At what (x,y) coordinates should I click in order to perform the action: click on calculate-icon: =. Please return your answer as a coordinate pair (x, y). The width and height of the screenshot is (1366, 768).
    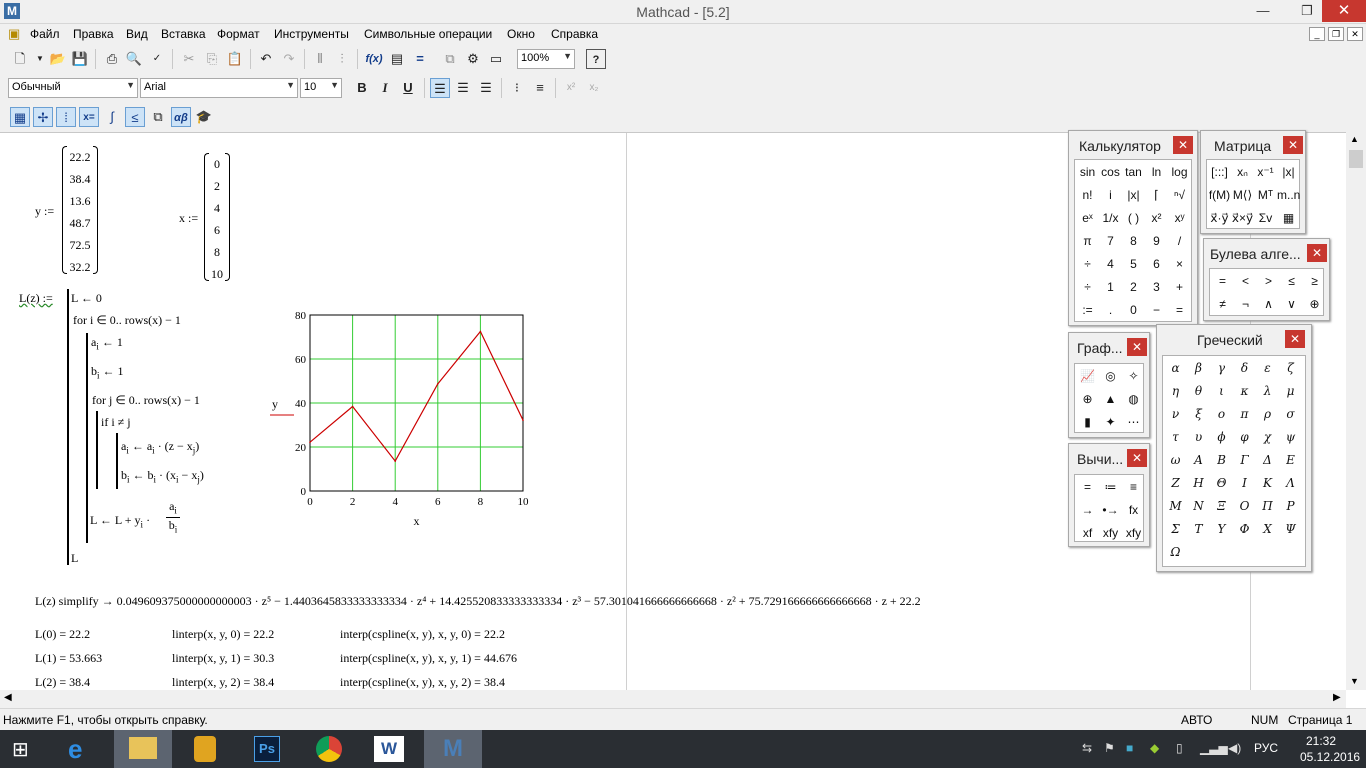
    Looking at the image, I should click on (420, 59).